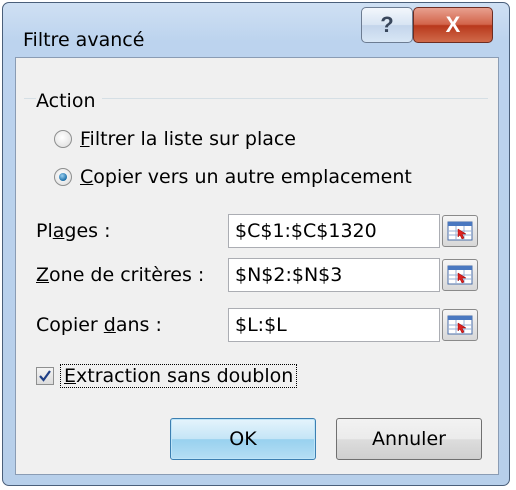 The width and height of the screenshot is (516, 490). I want to click on copy-to-picker-button, so click(460, 325).